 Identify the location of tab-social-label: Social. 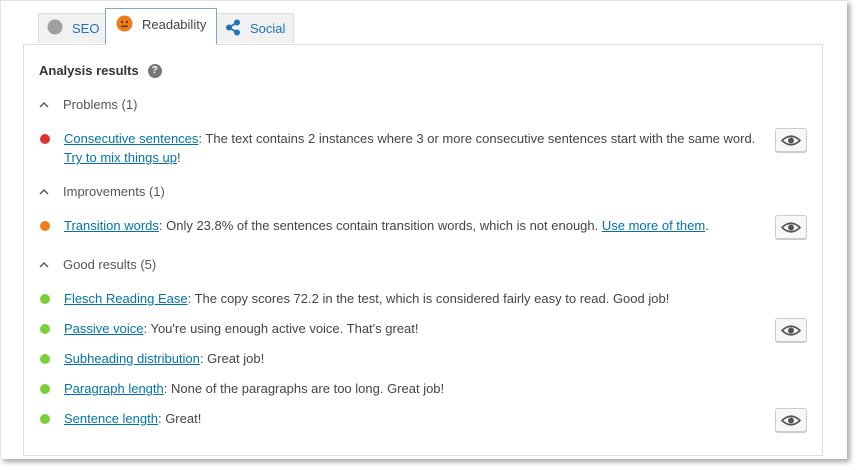
(268, 28).